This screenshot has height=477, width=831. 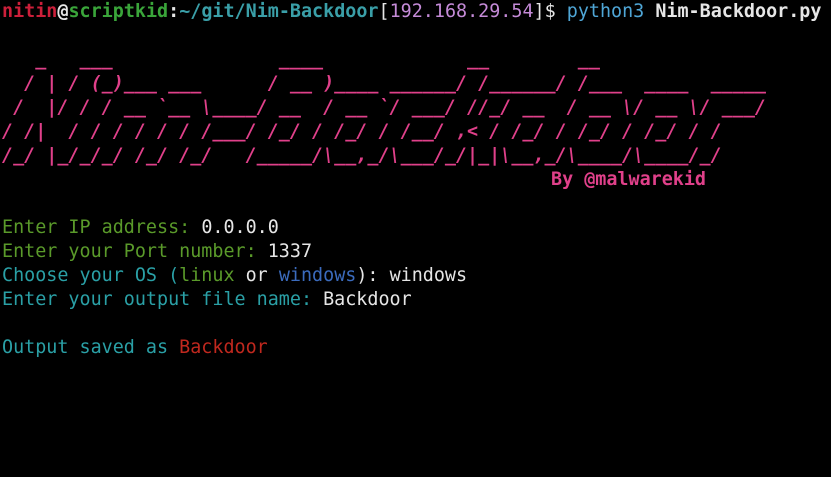 What do you see at coordinates (416, 228) in the screenshot?
I see `ip-input-line: Enter IP address: 0.0.0.0` at bounding box center [416, 228].